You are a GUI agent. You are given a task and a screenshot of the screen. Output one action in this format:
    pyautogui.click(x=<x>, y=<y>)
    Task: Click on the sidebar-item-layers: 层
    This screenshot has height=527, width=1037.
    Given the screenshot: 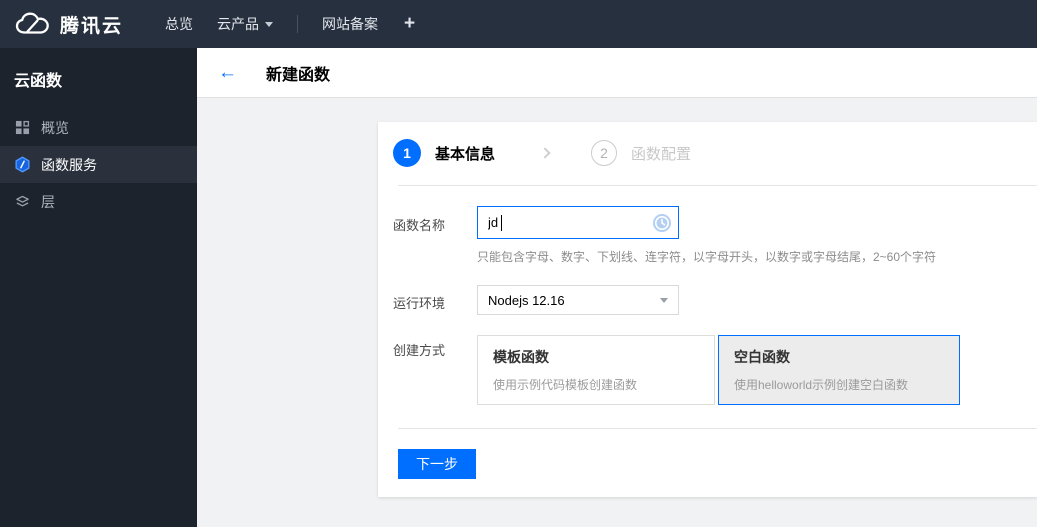 What is the action you would take?
    pyautogui.click(x=98, y=201)
    